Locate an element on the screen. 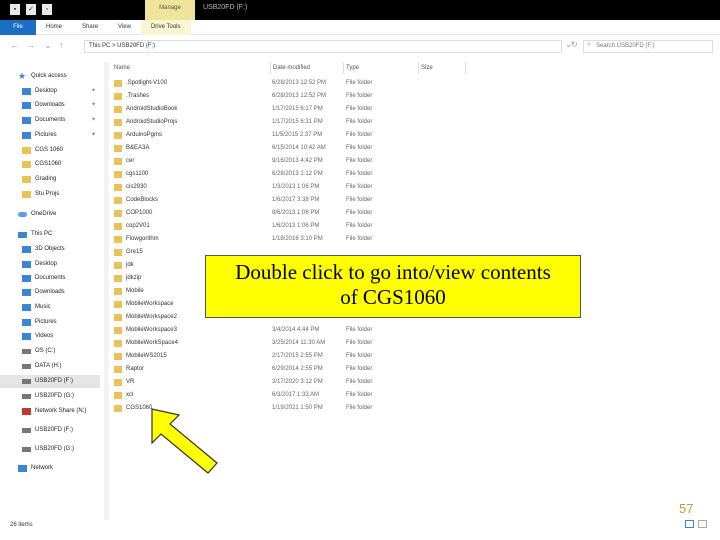  file-row: .Trashes 6/28/2013 12:52 PM File folder is located at coordinates (289, 96).